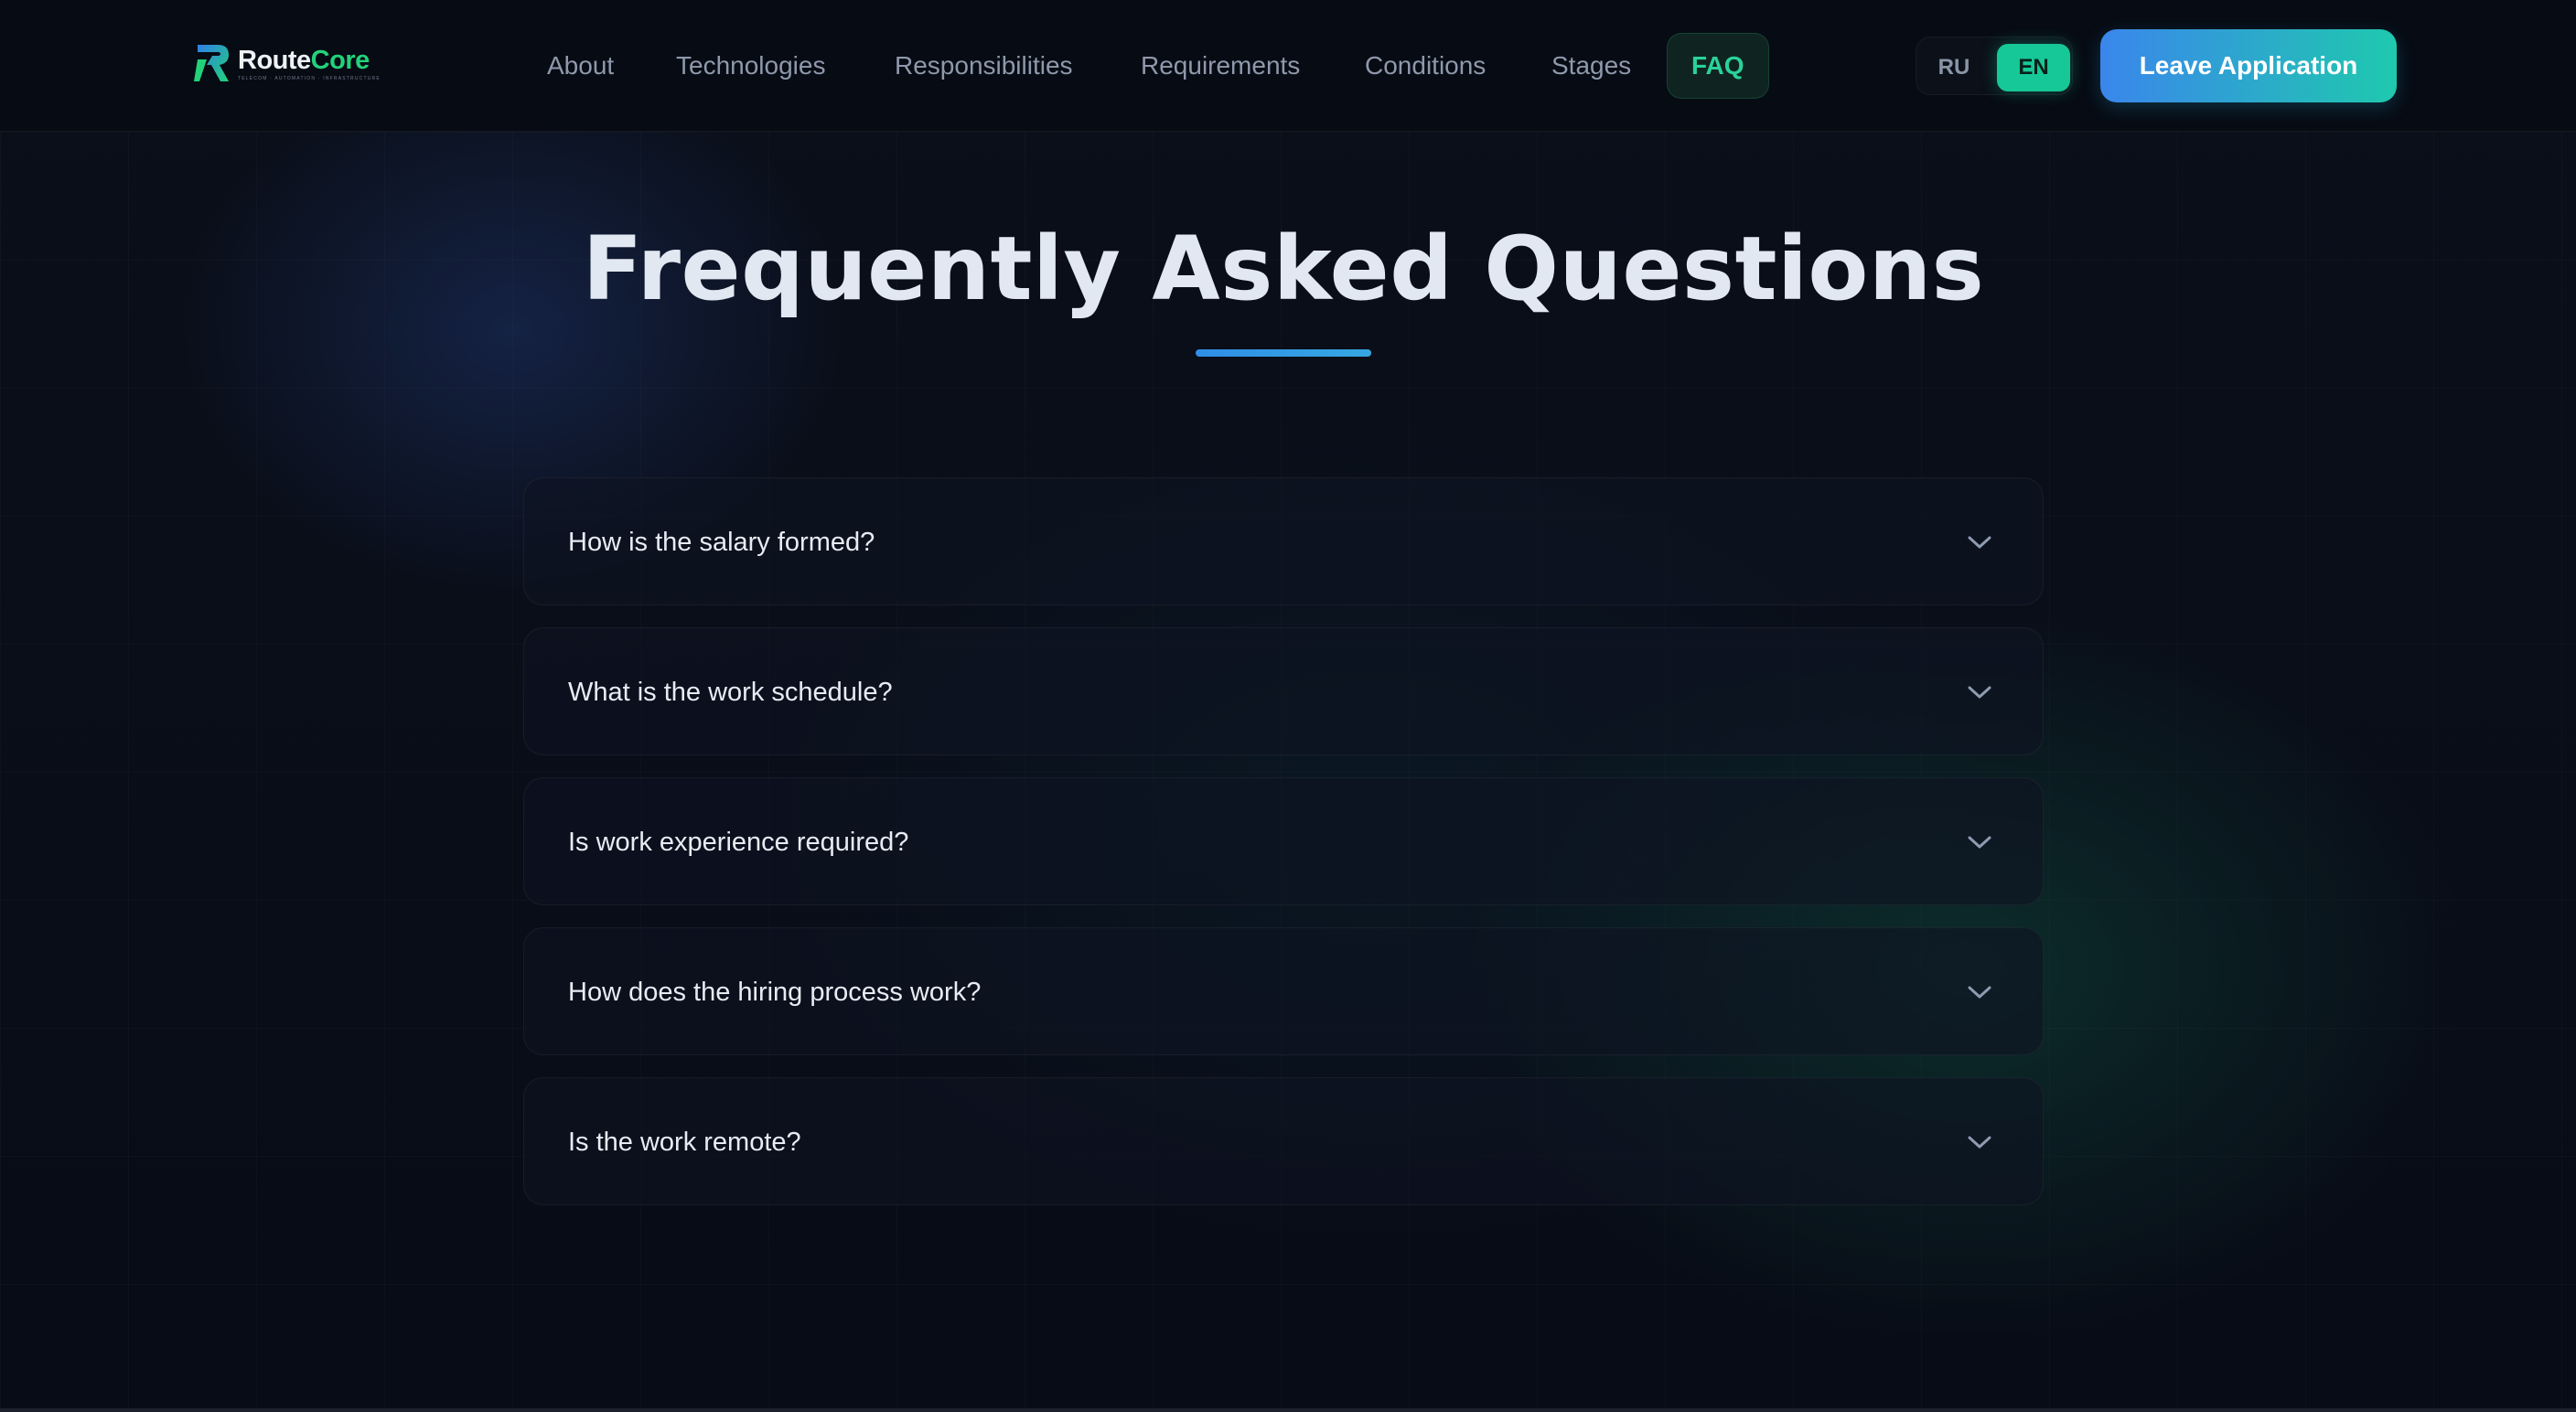 Image resolution: width=2576 pixels, height=1412 pixels. Describe the element at coordinates (1284, 541) in the screenshot. I see `faq-item: How is the salary formed?` at that location.